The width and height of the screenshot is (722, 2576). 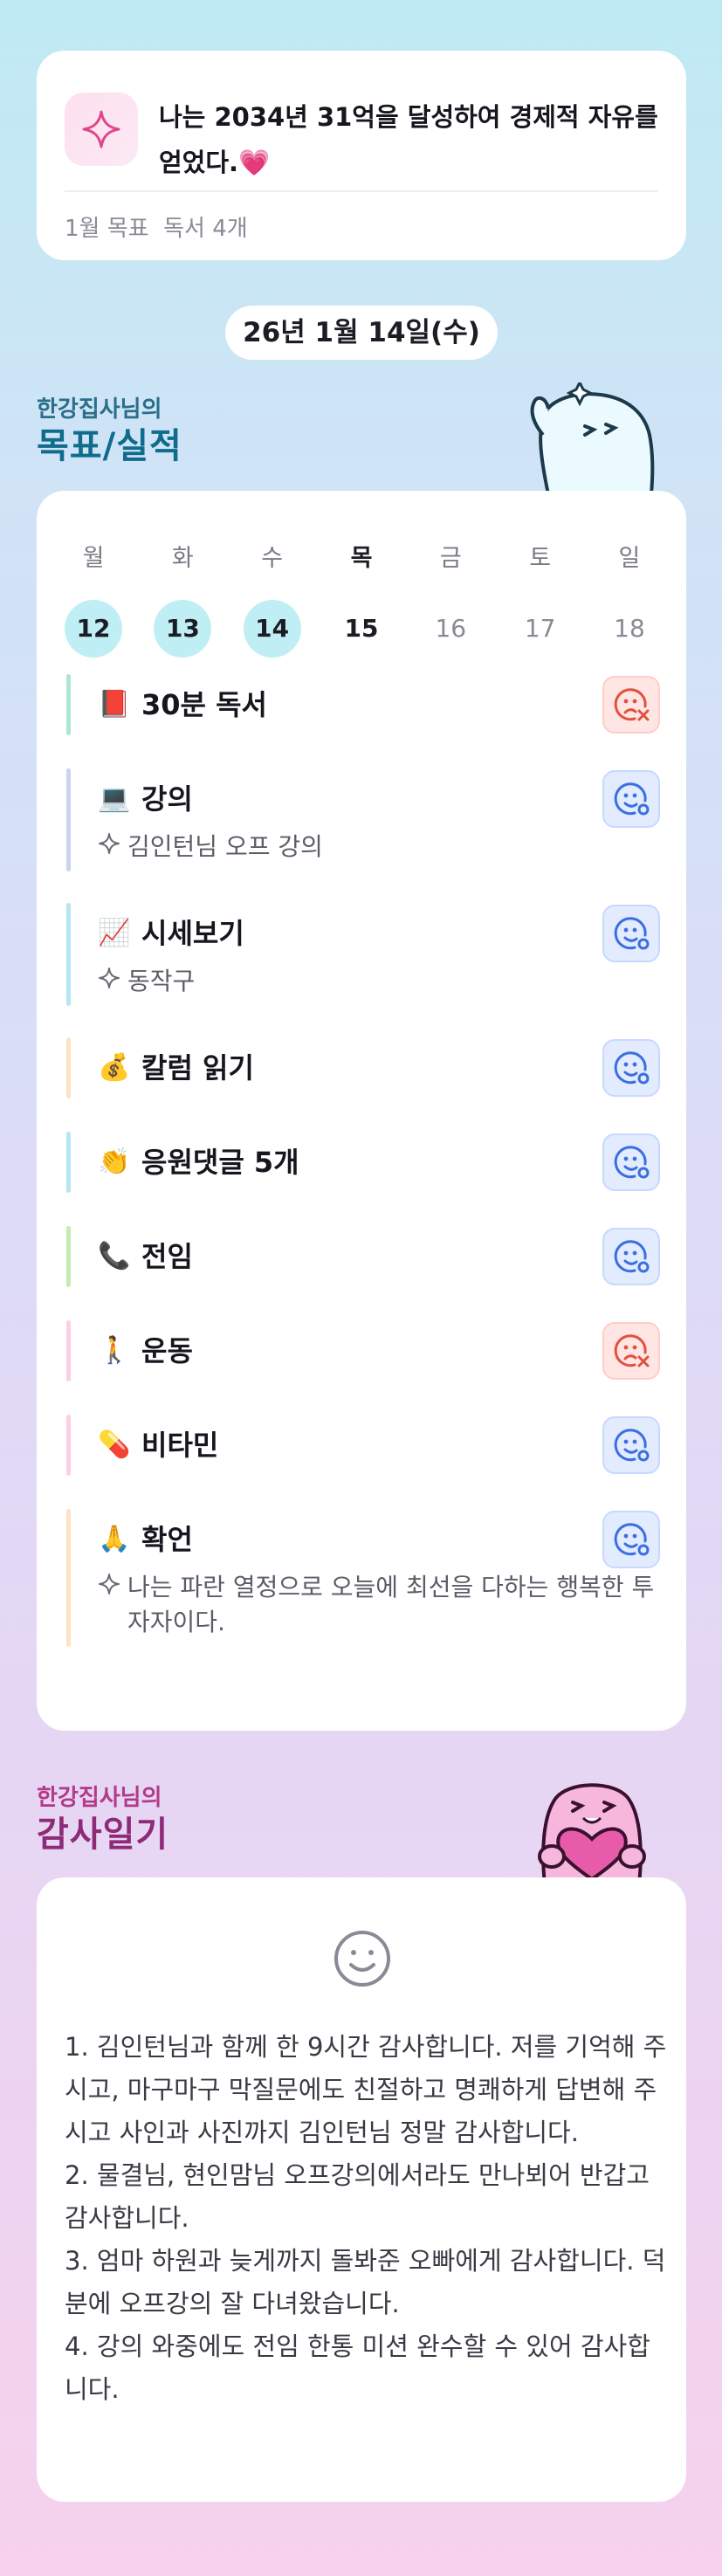 I want to click on day-15: 목 15, so click(x=361, y=598).